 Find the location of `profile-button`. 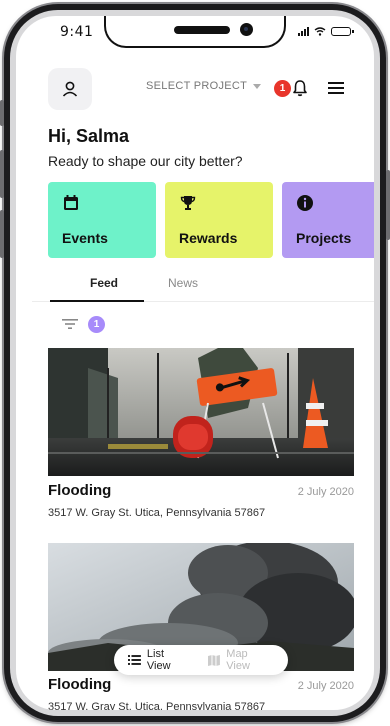

profile-button is located at coordinates (70, 89).